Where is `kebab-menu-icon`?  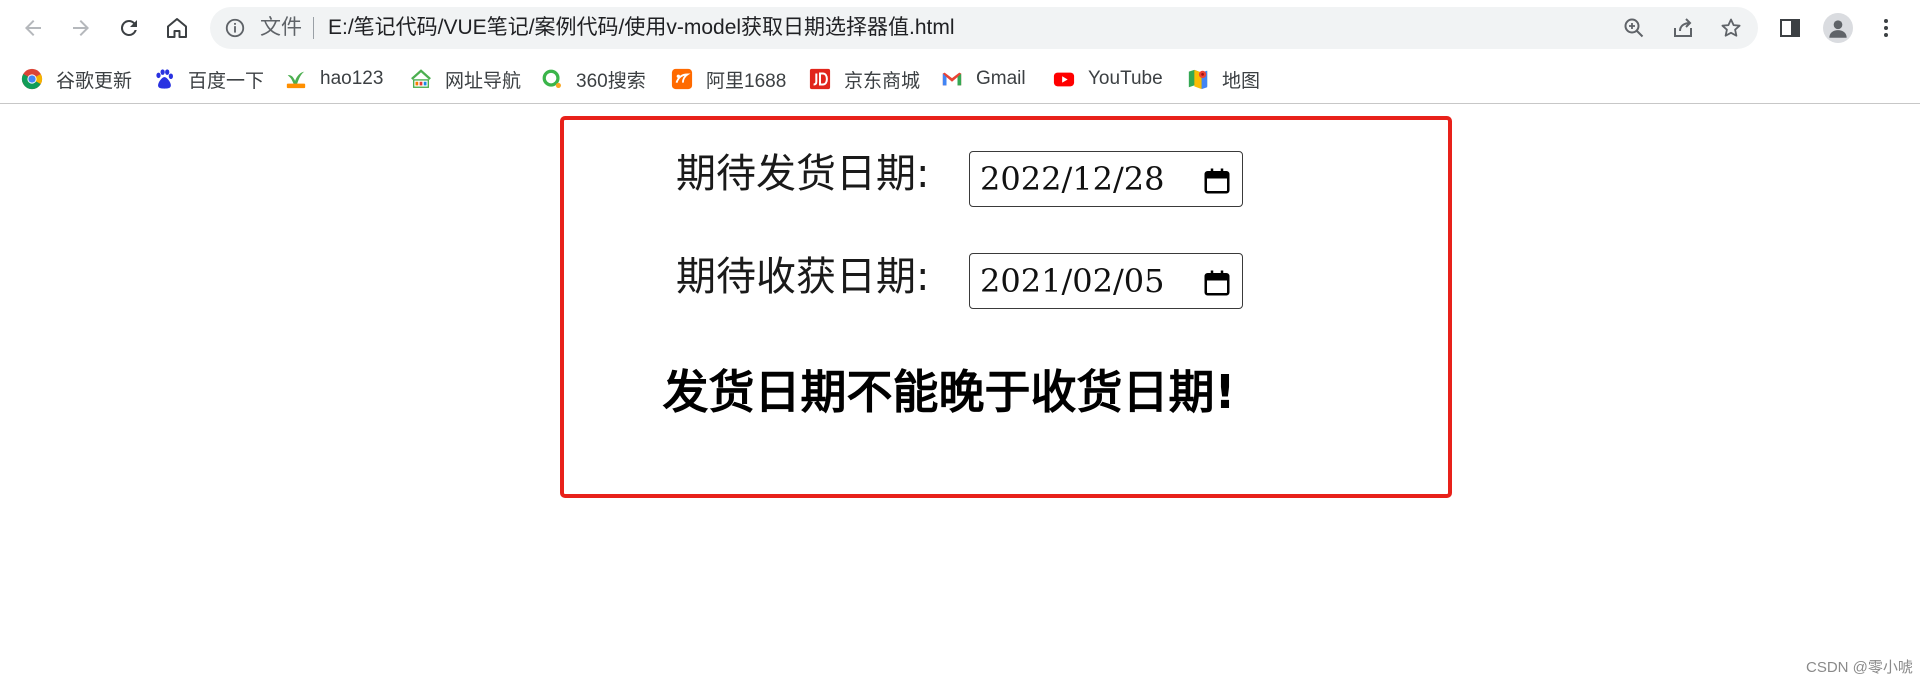
kebab-menu-icon is located at coordinates (1886, 28).